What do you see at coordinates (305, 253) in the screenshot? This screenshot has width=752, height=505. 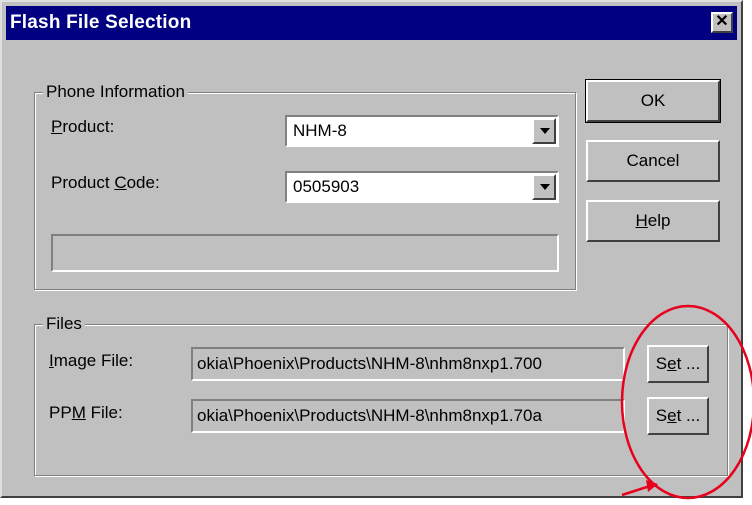 I see `phone-status-field` at bounding box center [305, 253].